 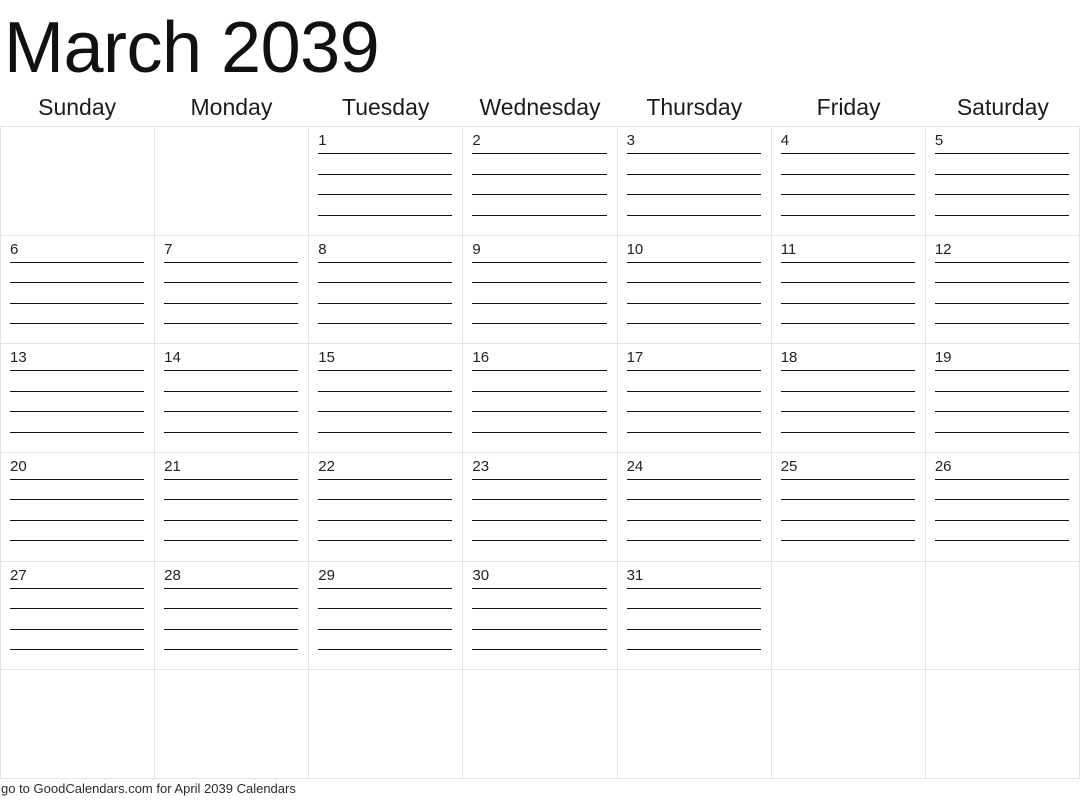 What do you see at coordinates (1002, 398) in the screenshot?
I see `day-cell-19: 19` at bounding box center [1002, 398].